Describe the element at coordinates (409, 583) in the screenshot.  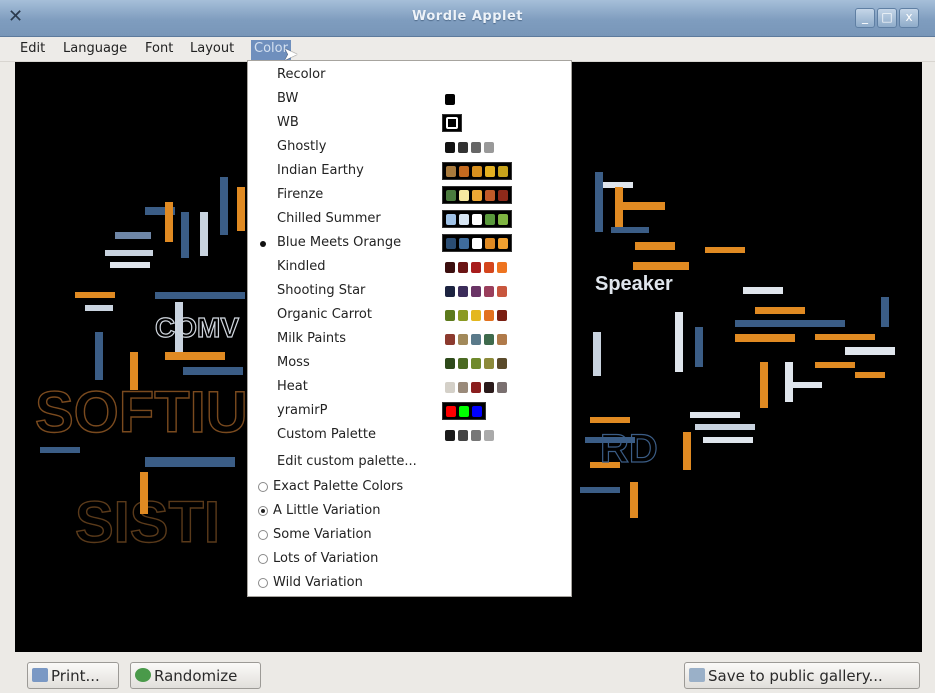
I see `variation-item: Wild Variation` at that location.